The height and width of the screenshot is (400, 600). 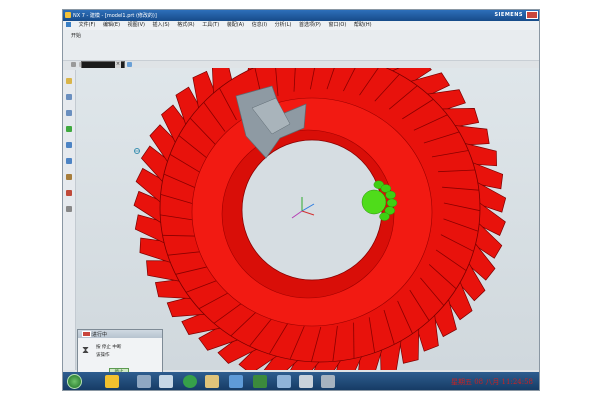 I want to click on feature-toolbar-icons, so click(x=300, y=49).